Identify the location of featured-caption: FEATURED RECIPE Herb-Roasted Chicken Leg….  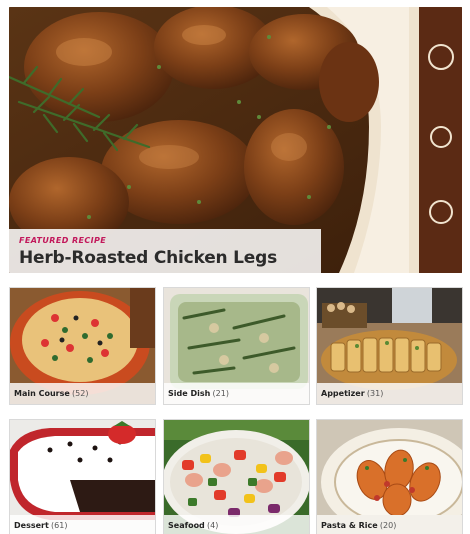
(165, 251).